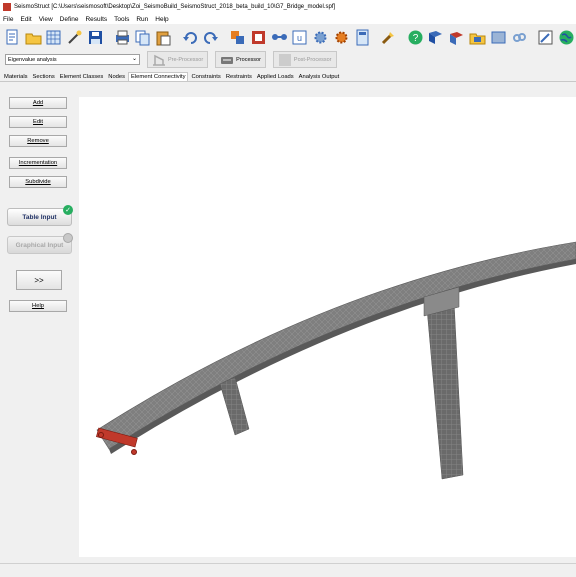  I want to click on undo-icon, so click(190, 38).